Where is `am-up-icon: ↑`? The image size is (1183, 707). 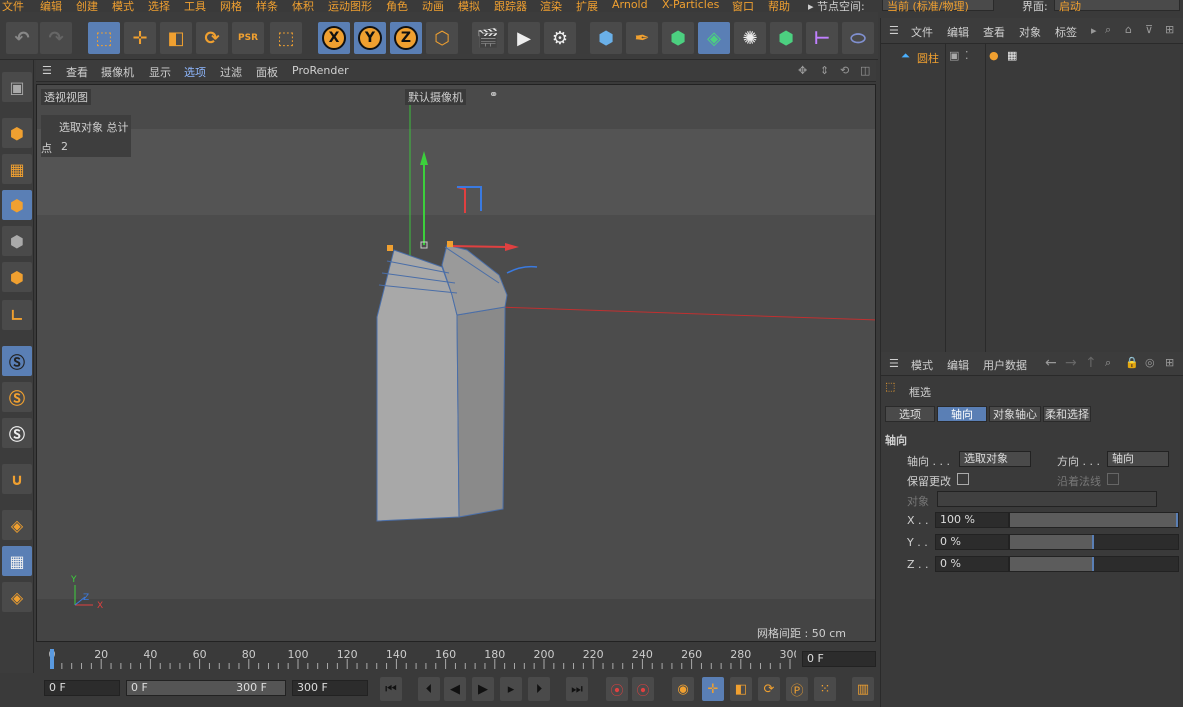
am-up-icon: ↑ is located at coordinates (1091, 363).